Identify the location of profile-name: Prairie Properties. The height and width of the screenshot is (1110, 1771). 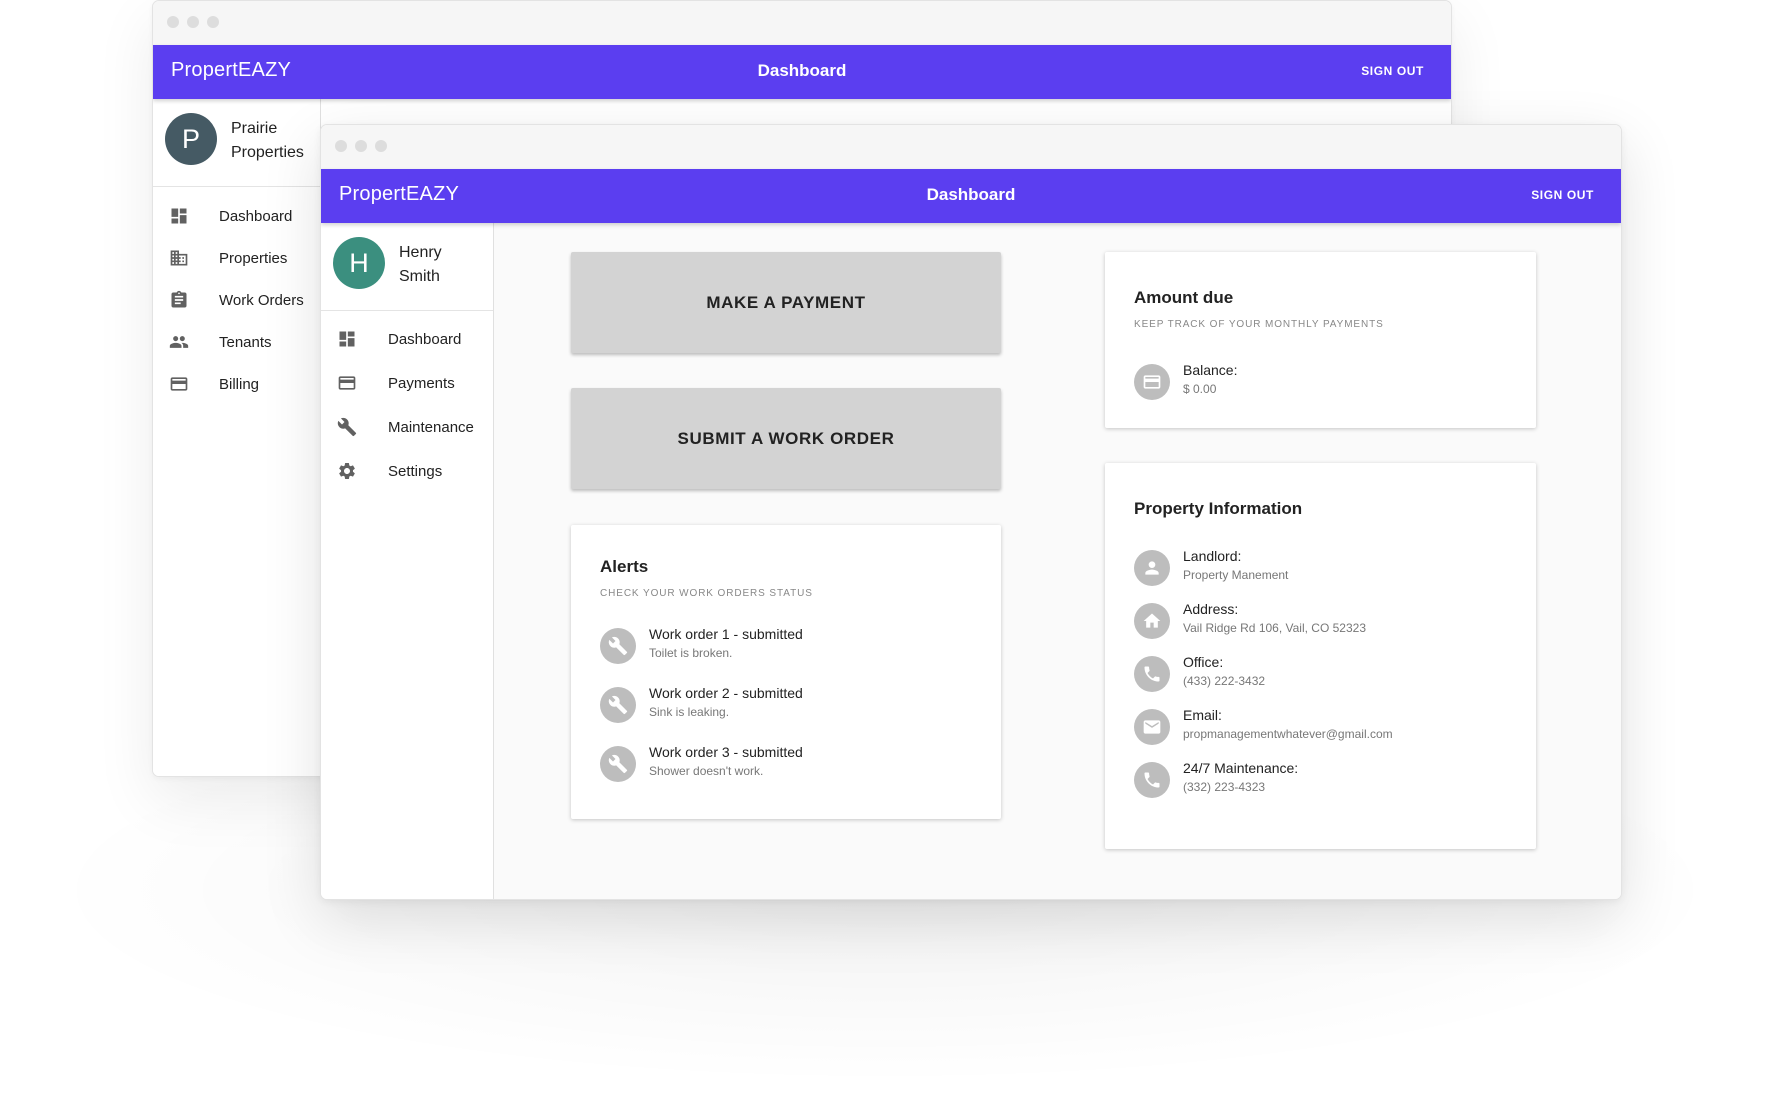
(267, 141).